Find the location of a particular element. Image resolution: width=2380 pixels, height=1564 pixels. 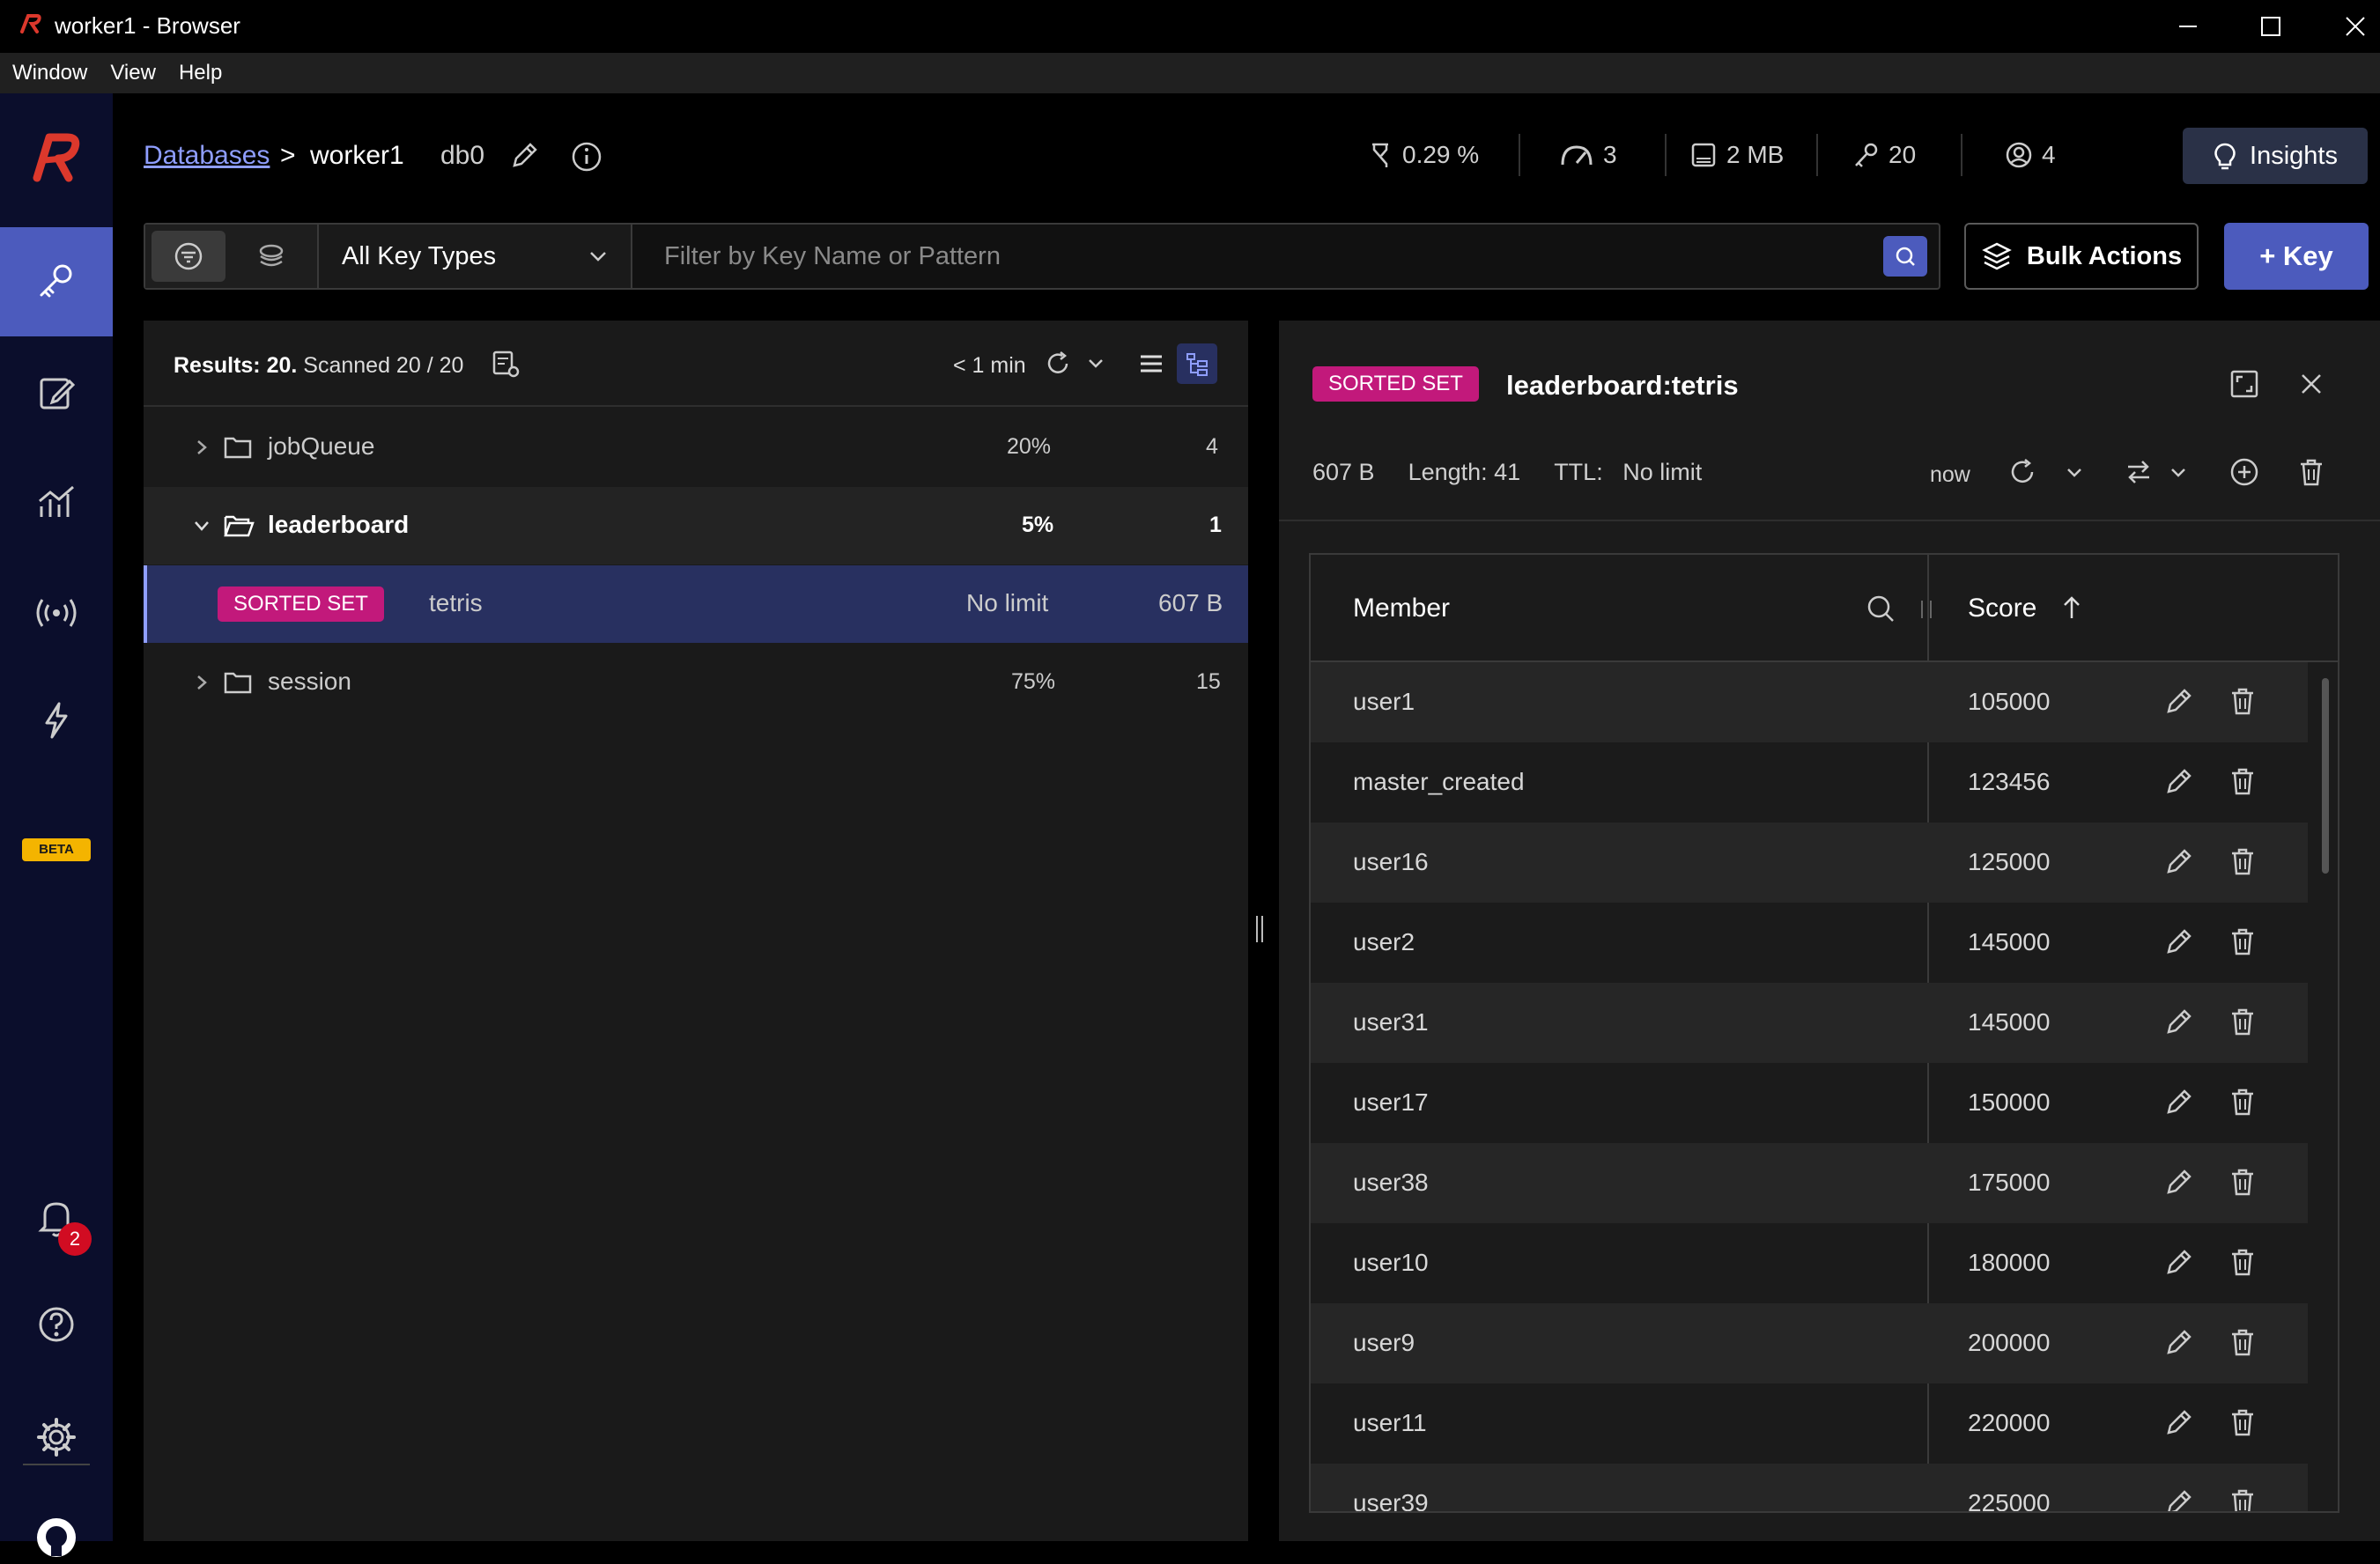

sidebar-item-pubsub is located at coordinates (56, 613).